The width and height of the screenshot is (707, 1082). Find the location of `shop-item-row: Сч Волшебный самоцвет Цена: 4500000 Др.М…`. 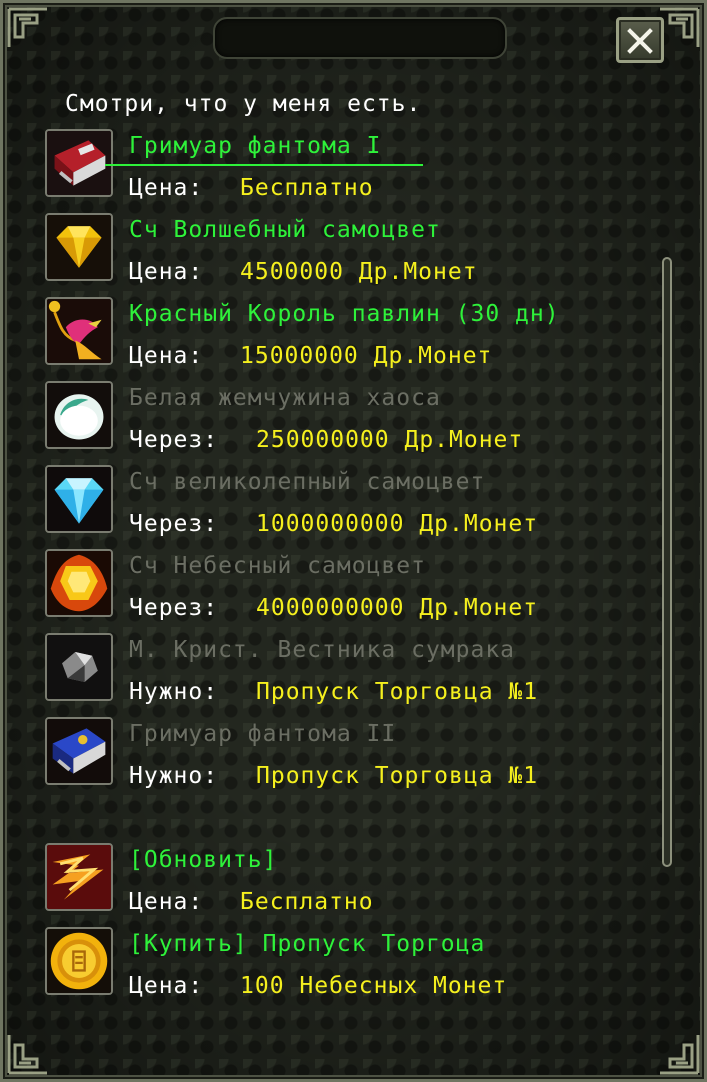

shop-item-row: Сч Волшебный самоцвет Цена: 4500000 Др.М… is located at coordinates (345, 253).